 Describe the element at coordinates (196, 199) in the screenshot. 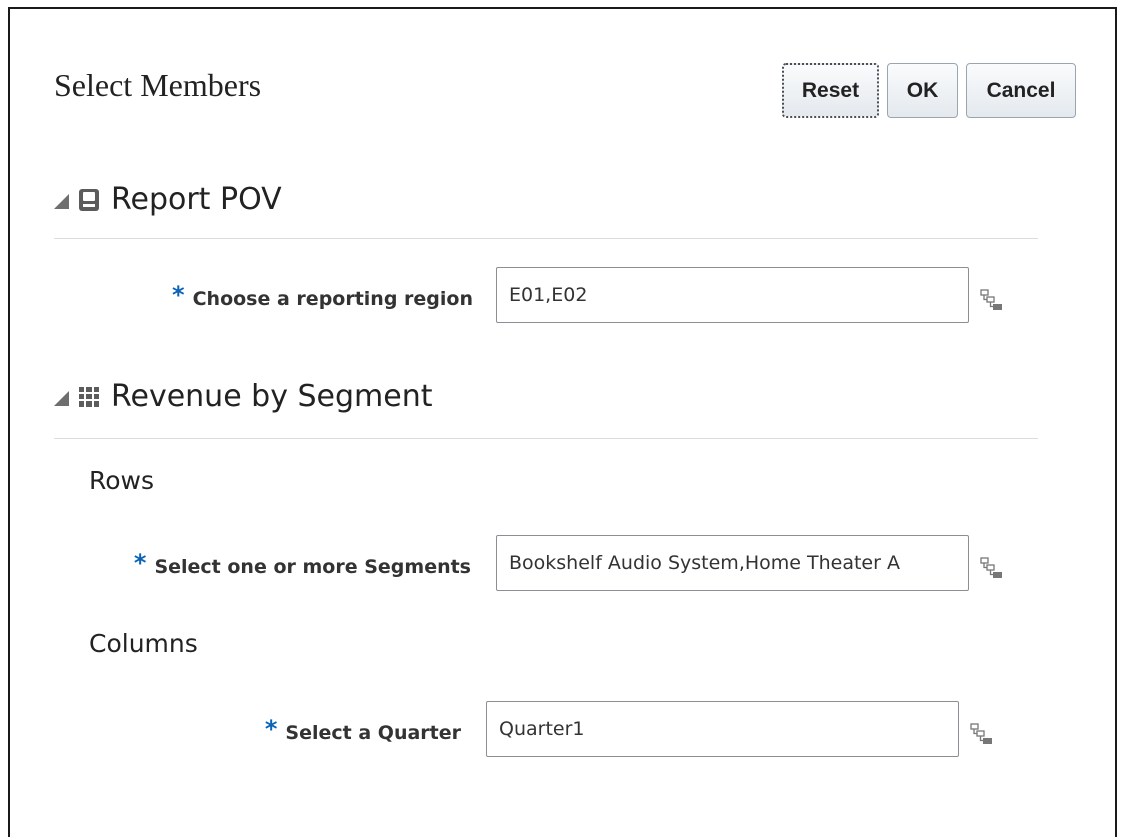

I see `section-title-report-pov: Report POV` at that location.